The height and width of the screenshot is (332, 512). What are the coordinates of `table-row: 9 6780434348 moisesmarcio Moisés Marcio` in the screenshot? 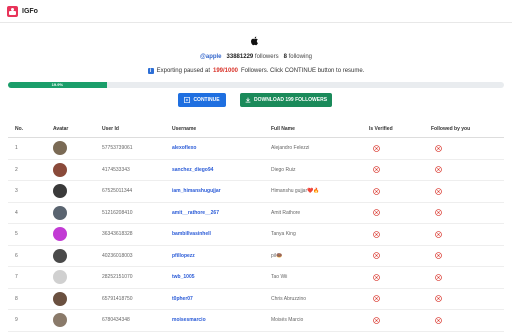 It's located at (256, 320).